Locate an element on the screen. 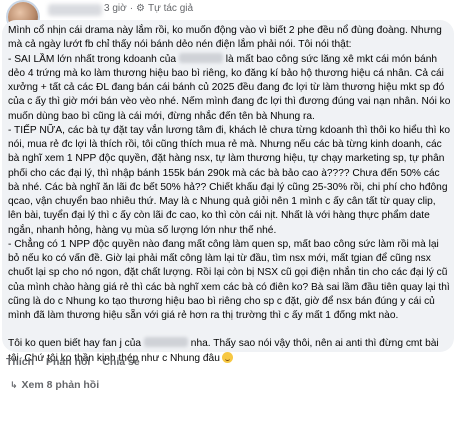 This screenshot has height=422, width=462. closing-lead: Tôi ko quen biết hay fan j của is located at coordinates (75, 344).